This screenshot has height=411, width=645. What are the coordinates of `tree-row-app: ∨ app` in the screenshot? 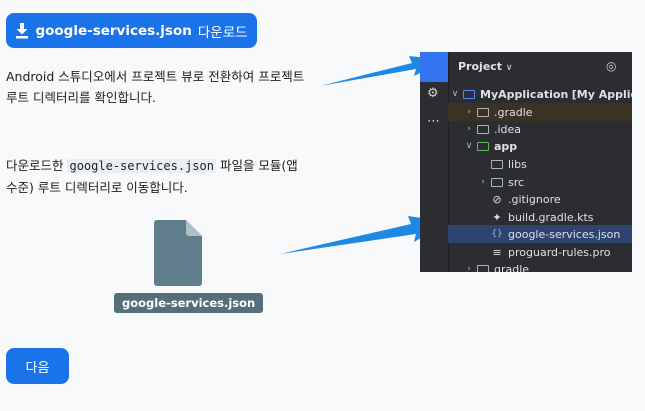 It's located at (540, 146).